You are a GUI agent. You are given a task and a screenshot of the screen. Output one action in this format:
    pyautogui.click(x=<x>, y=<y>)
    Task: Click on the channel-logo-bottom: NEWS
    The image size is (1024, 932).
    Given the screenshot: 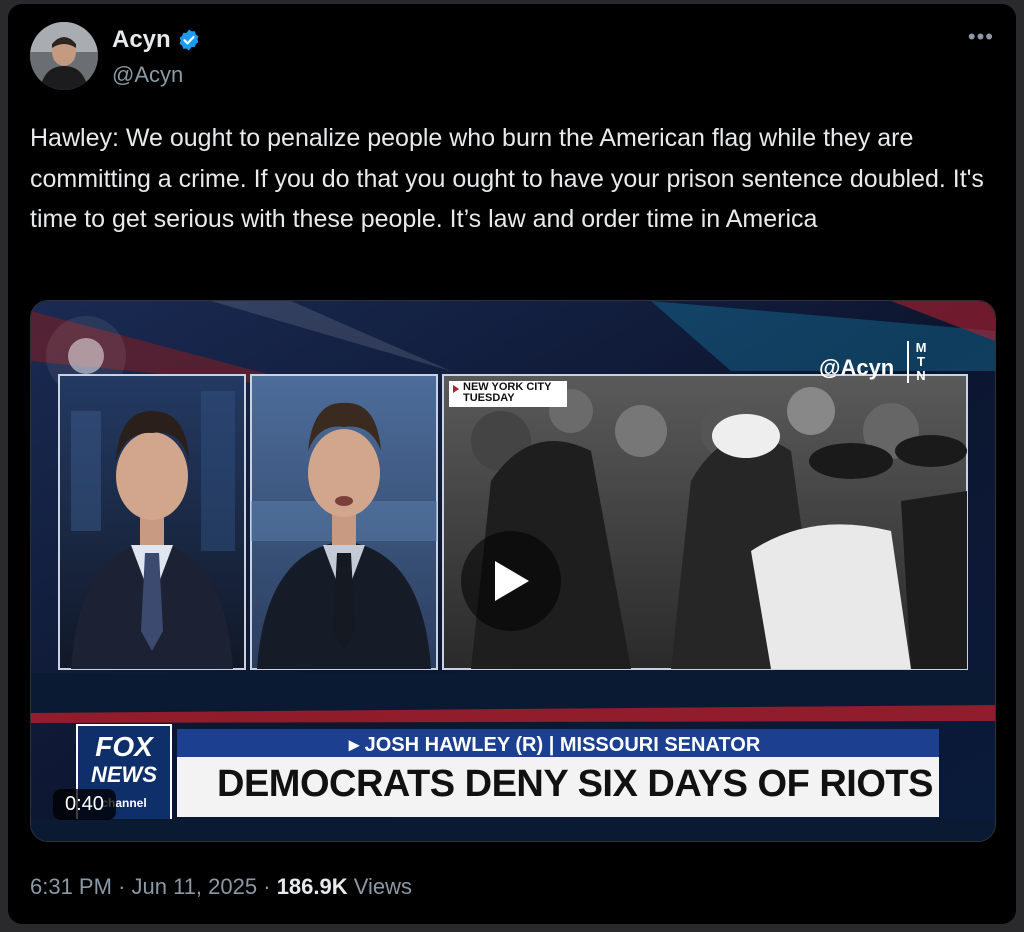 What is the action you would take?
    pyautogui.click(x=124, y=774)
    